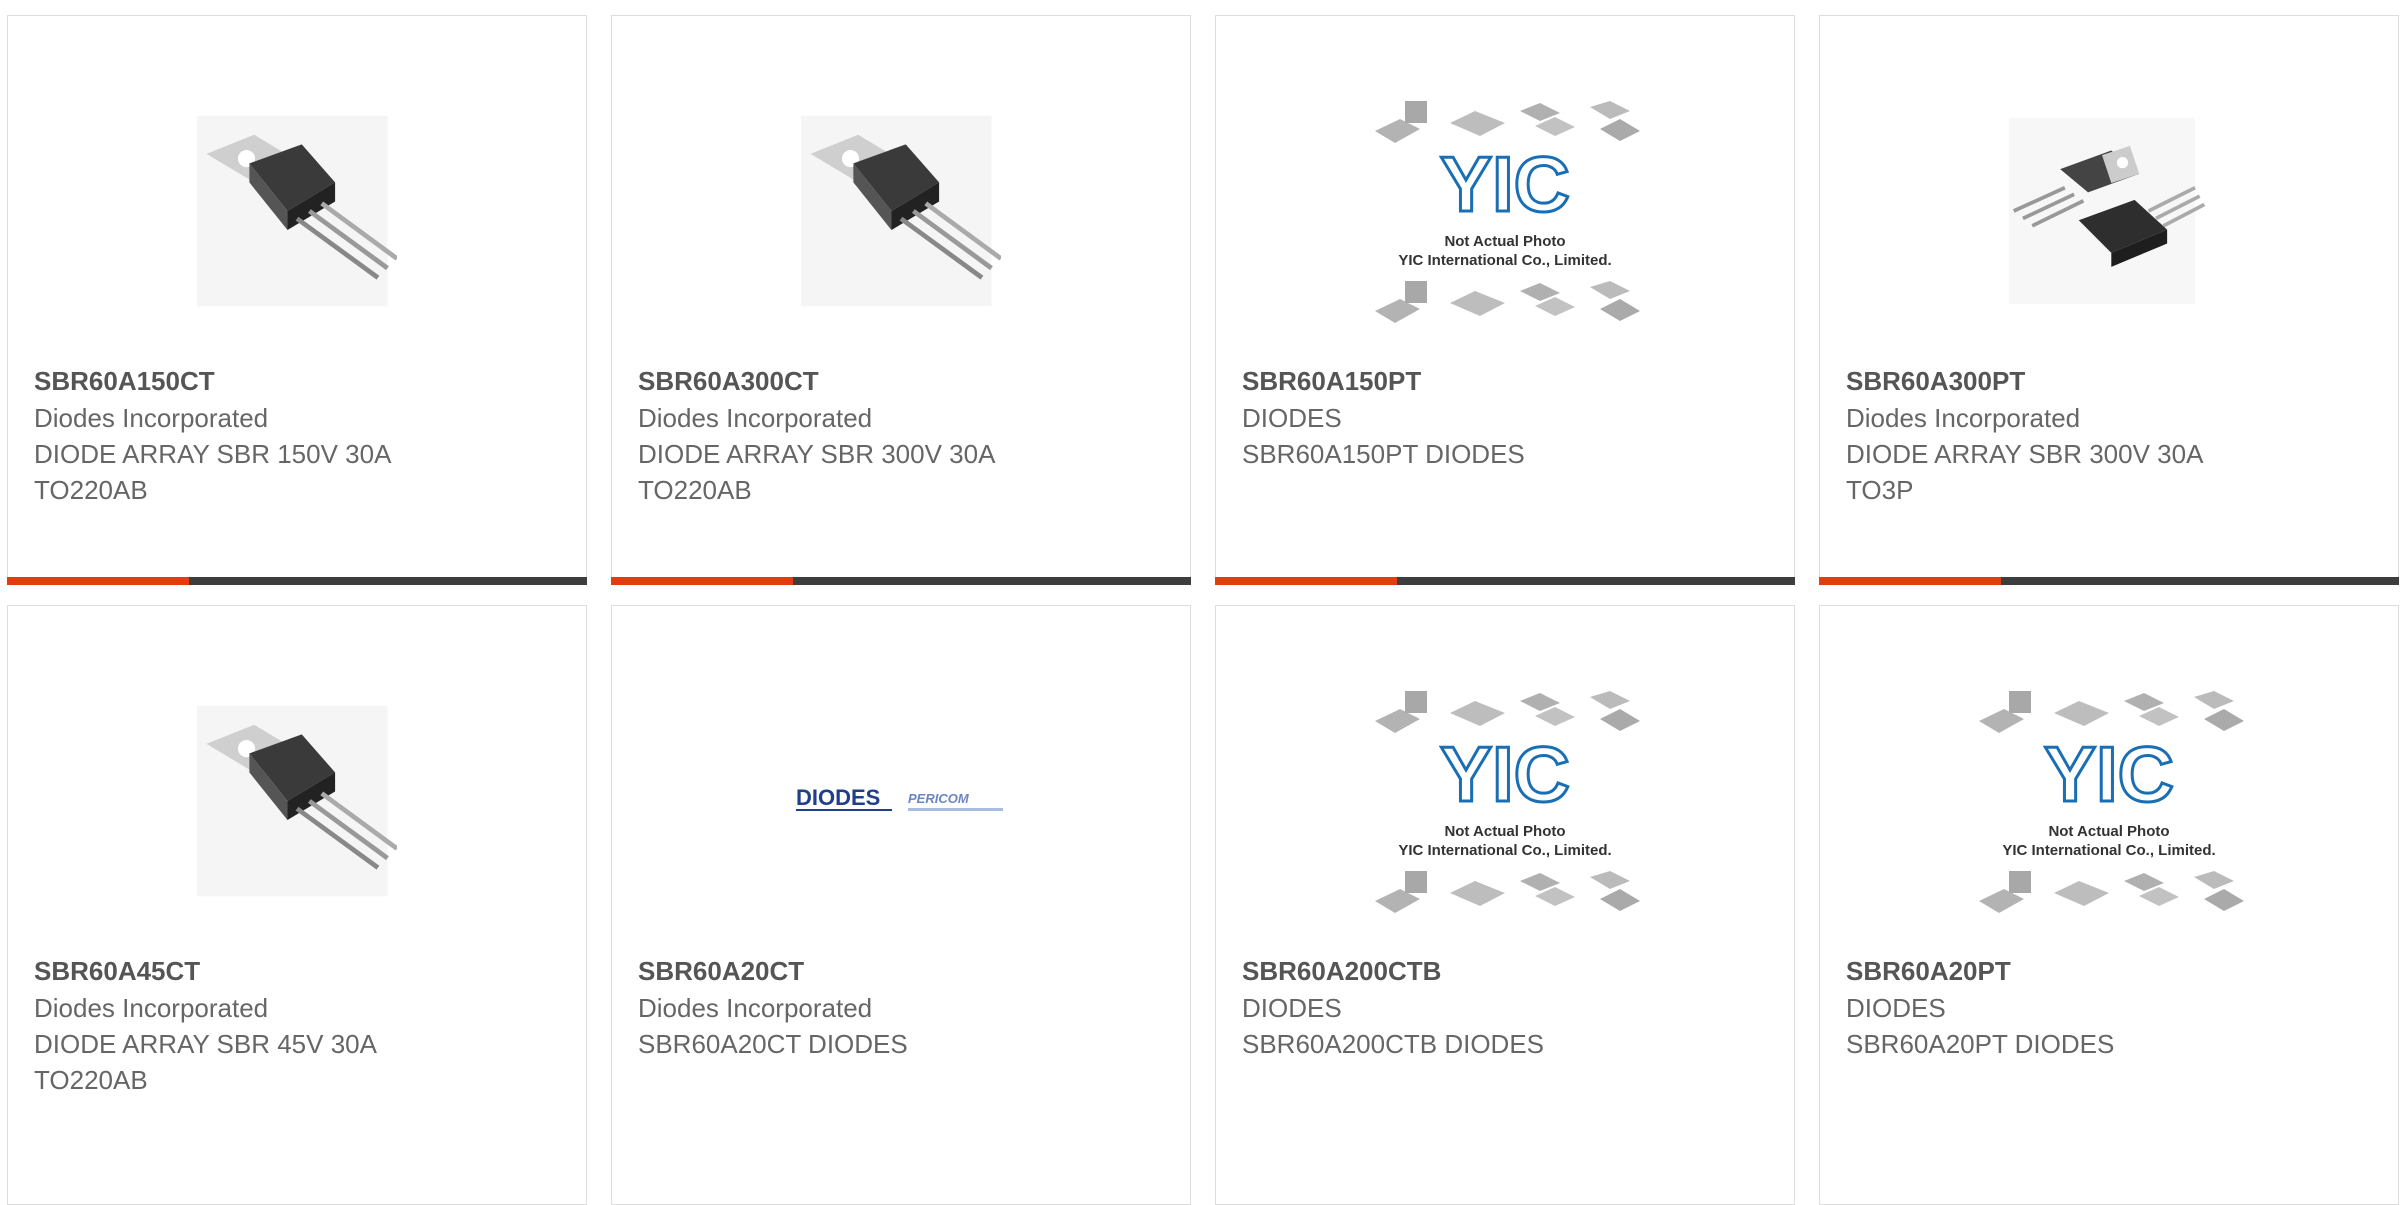 The width and height of the screenshot is (2400, 1205). Describe the element at coordinates (1980, 1044) in the screenshot. I see `description-line-1: SBR60A20PT DIODES` at that location.